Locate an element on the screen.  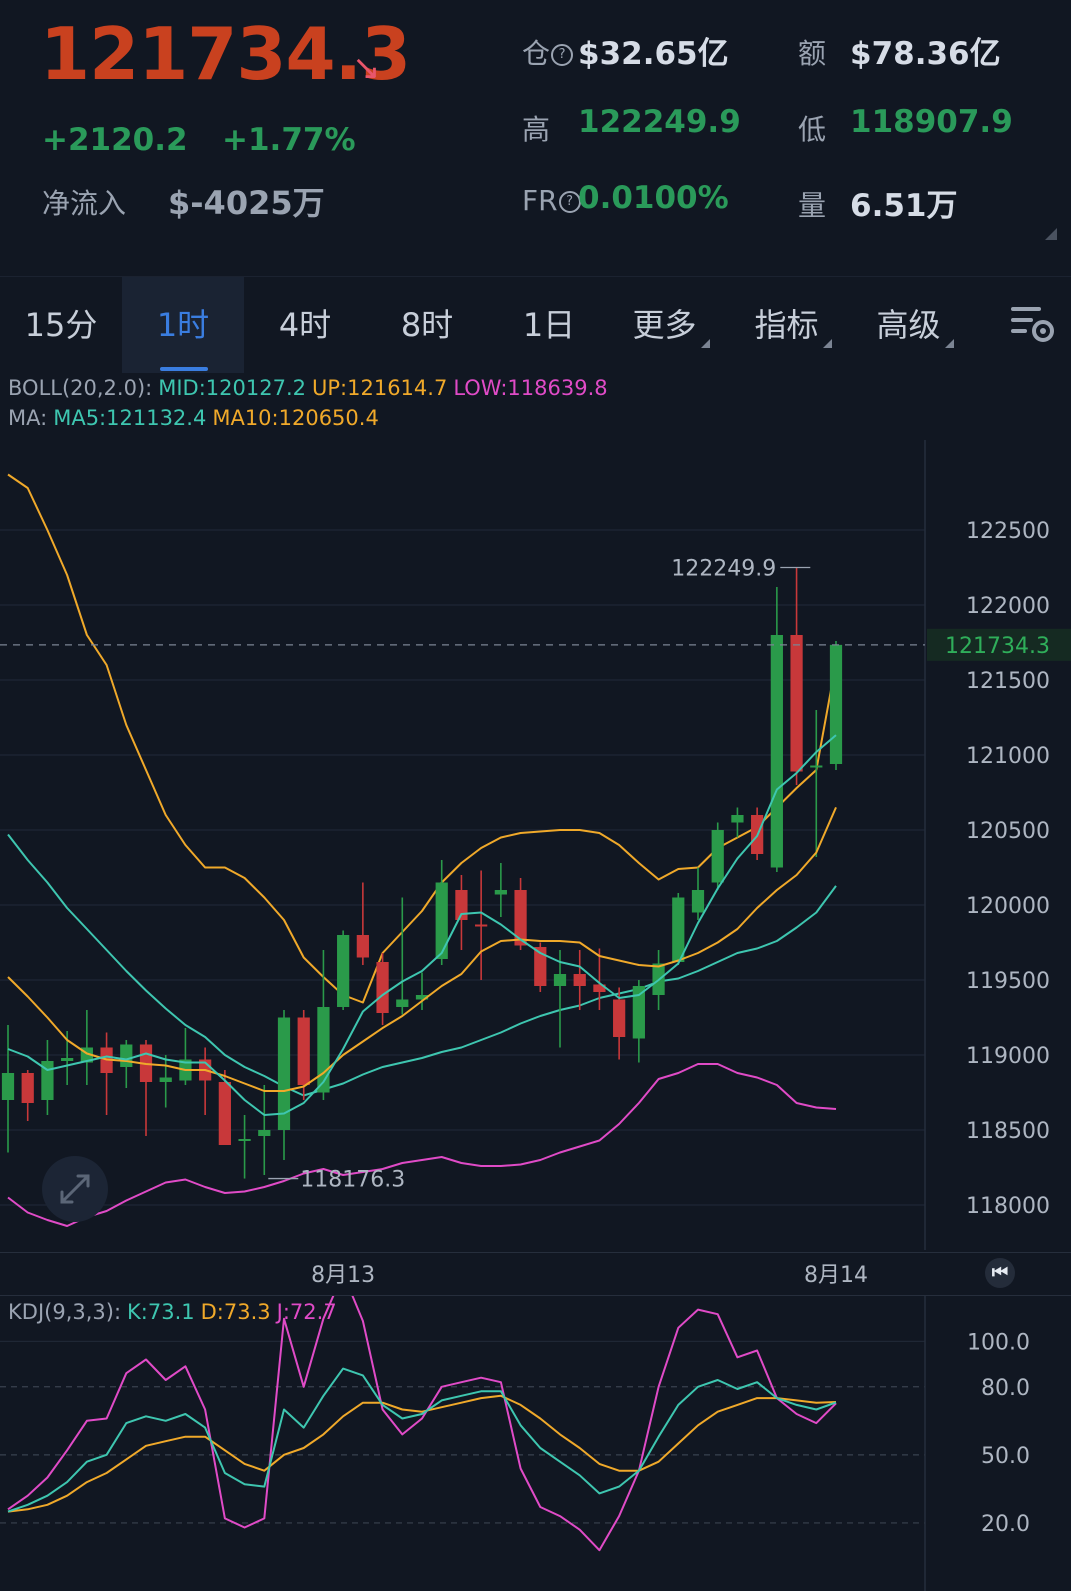
open-interest-label: 仓? is located at coordinates (548, 52).